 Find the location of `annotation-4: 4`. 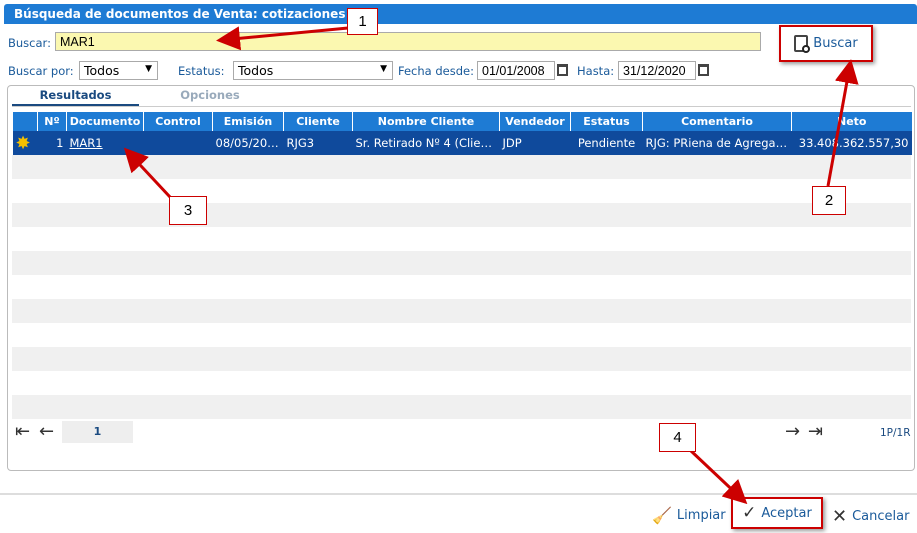

annotation-4: 4 is located at coordinates (677, 437).